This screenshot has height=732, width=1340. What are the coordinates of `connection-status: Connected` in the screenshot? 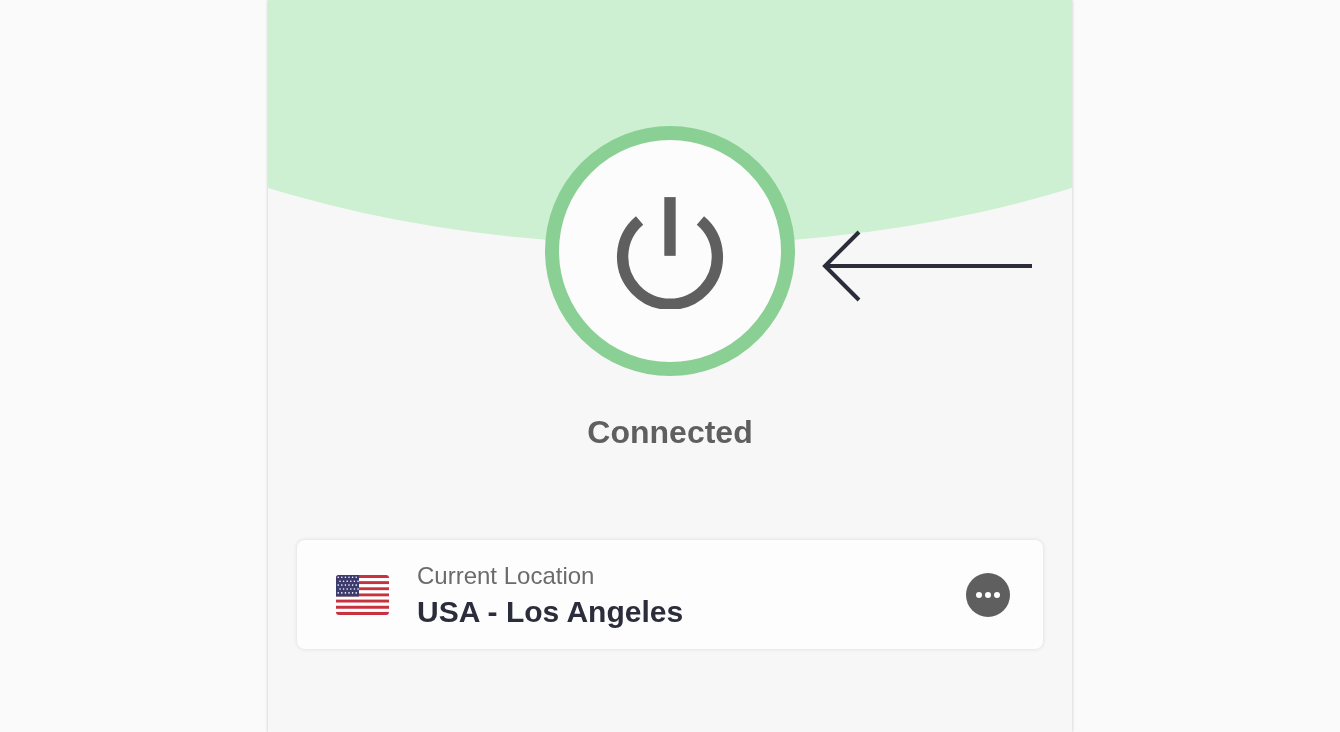 It's located at (670, 432).